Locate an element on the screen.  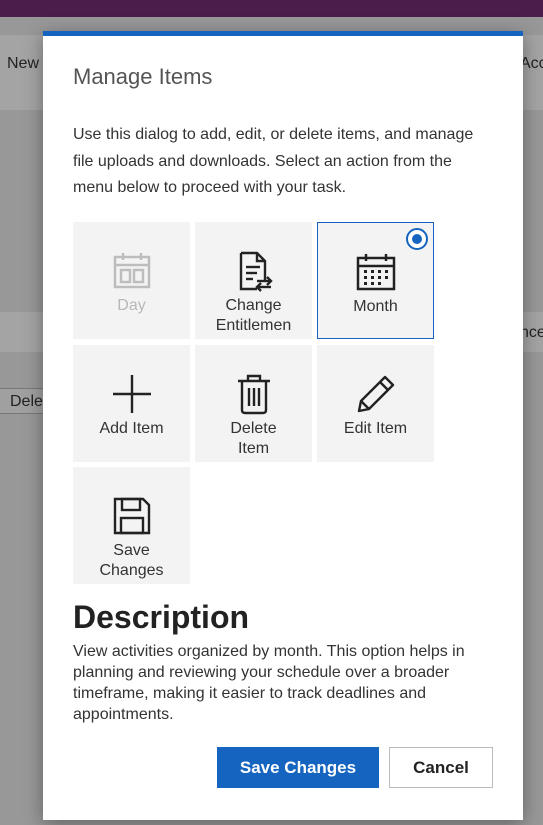
background-label: nce is located at coordinates (531, 332).